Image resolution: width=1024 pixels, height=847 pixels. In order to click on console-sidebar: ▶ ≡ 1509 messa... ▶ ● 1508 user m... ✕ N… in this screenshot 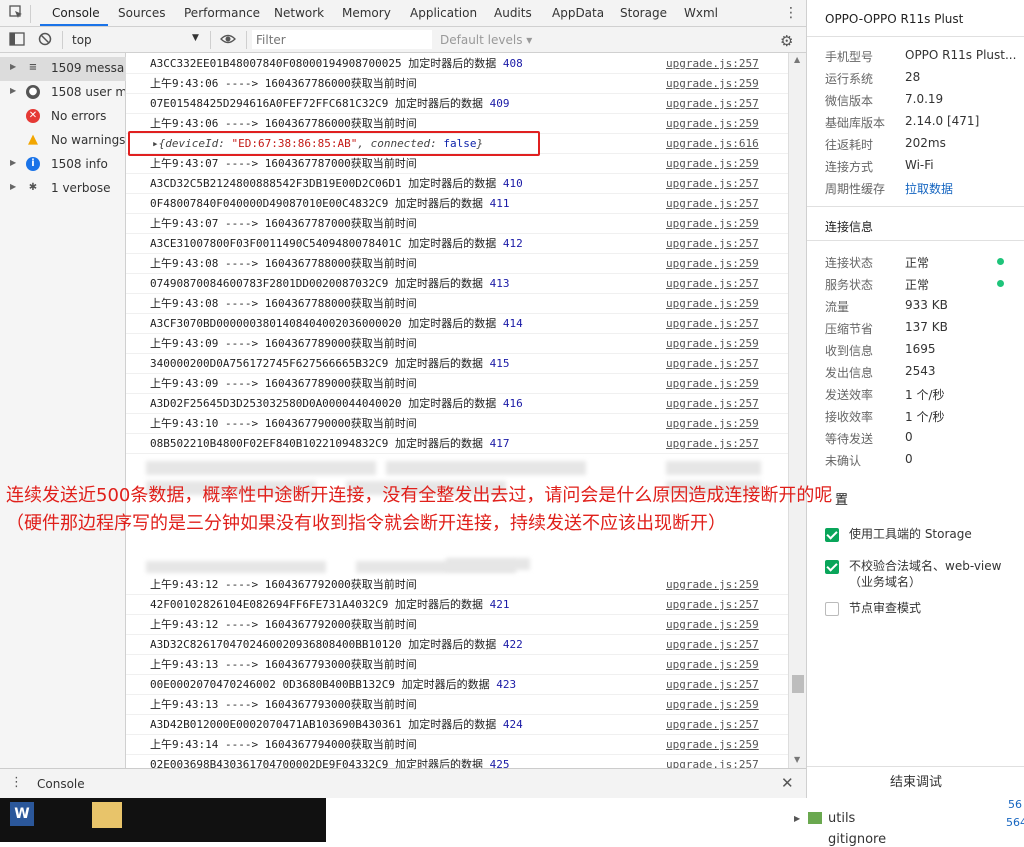, I will do `click(63, 410)`.